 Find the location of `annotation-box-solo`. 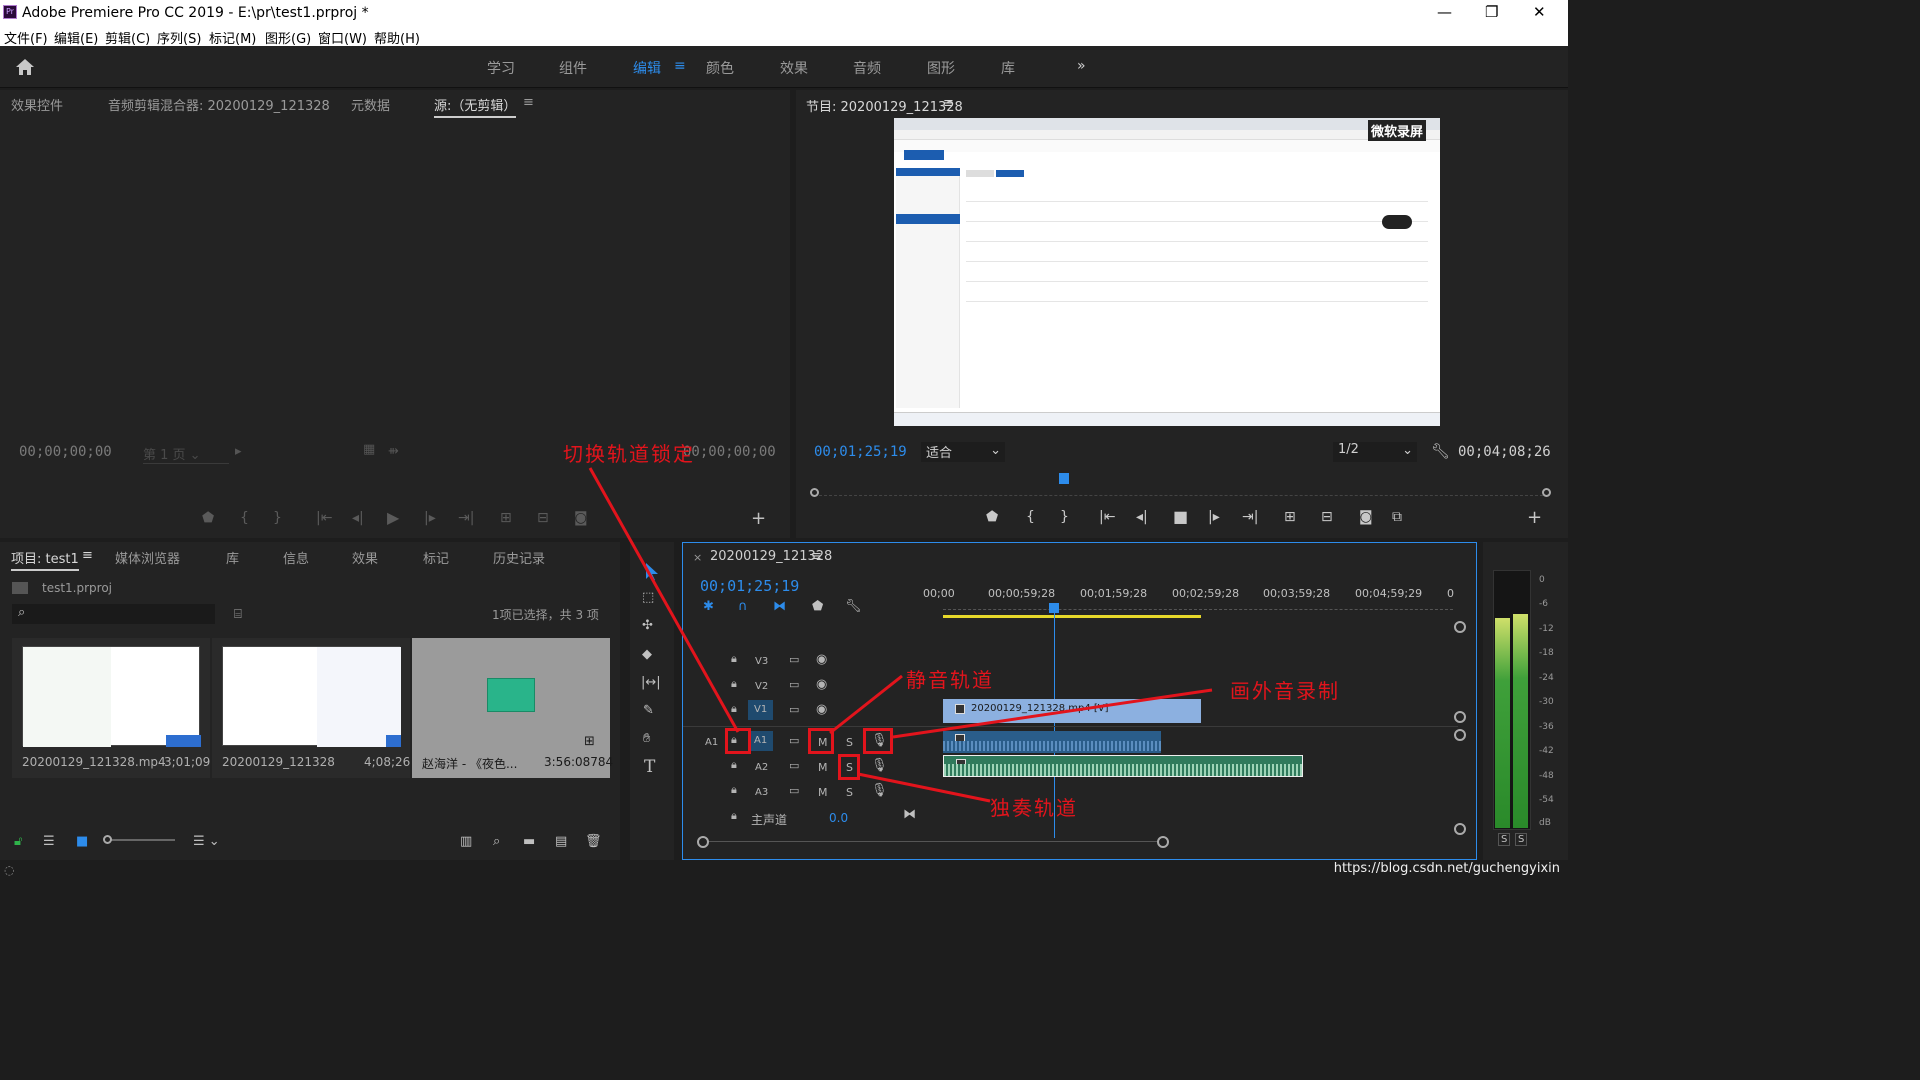

annotation-box-solo is located at coordinates (849, 767).